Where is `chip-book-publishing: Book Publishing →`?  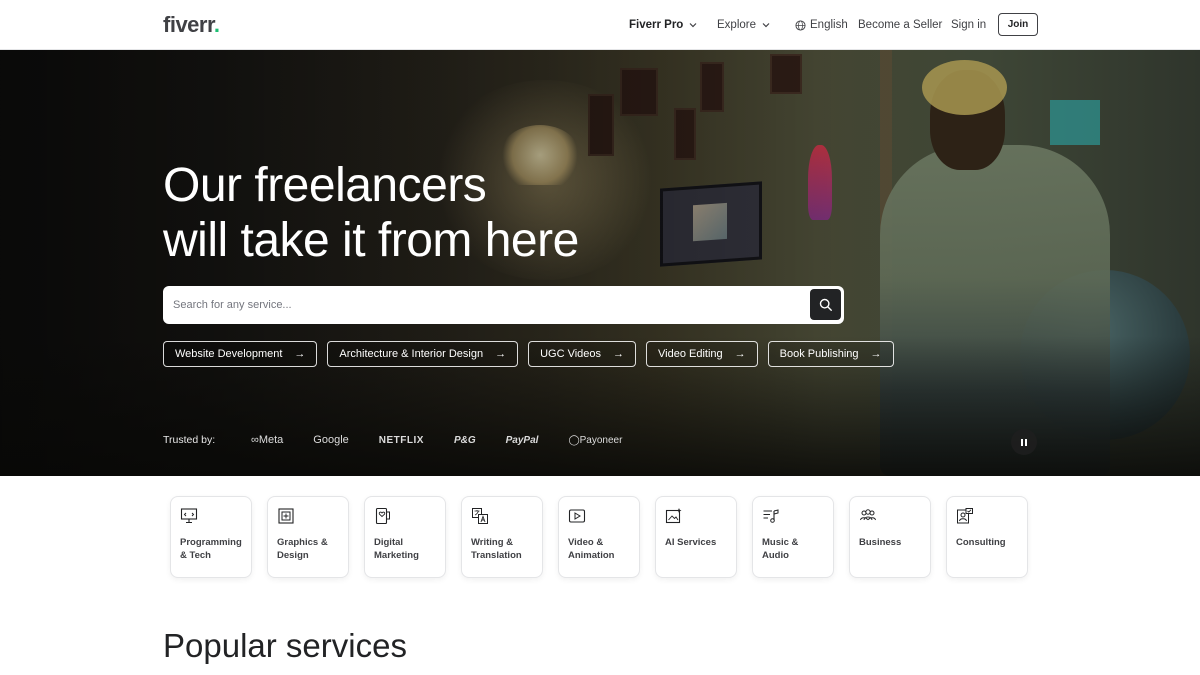 chip-book-publishing: Book Publishing → is located at coordinates (830, 354).